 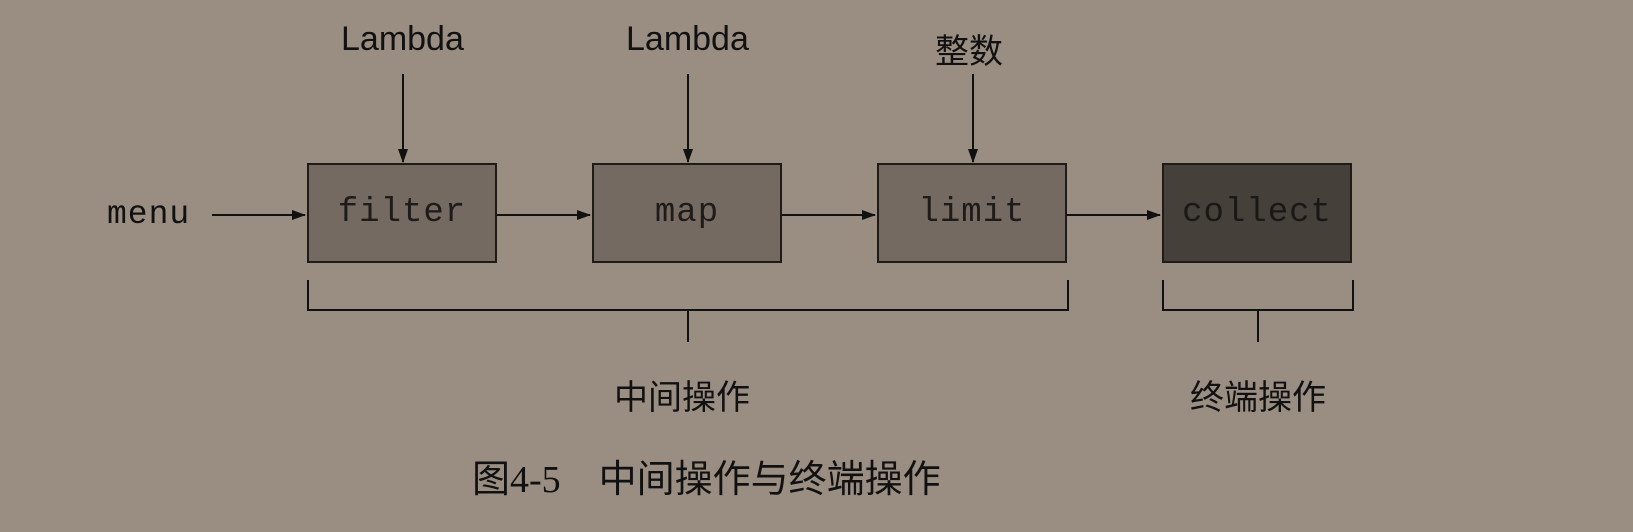 What do you see at coordinates (682, 398) in the screenshot?
I see `group-label-intermediate: 中间操作` at bounding box center [682, 398].